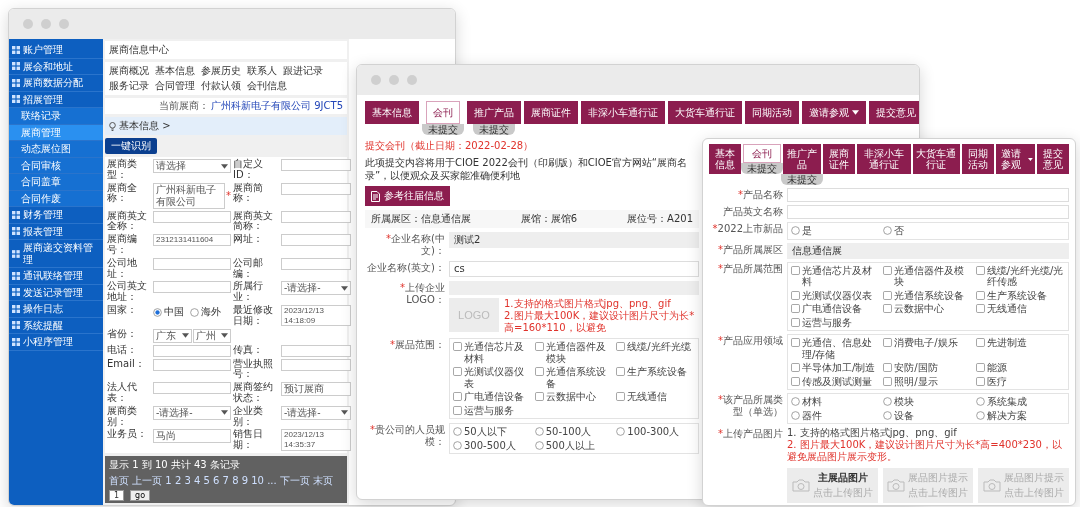 The height and width of the screenshot is (507, 1080). I want to click on text-field: 测试2, so click(574, 240).